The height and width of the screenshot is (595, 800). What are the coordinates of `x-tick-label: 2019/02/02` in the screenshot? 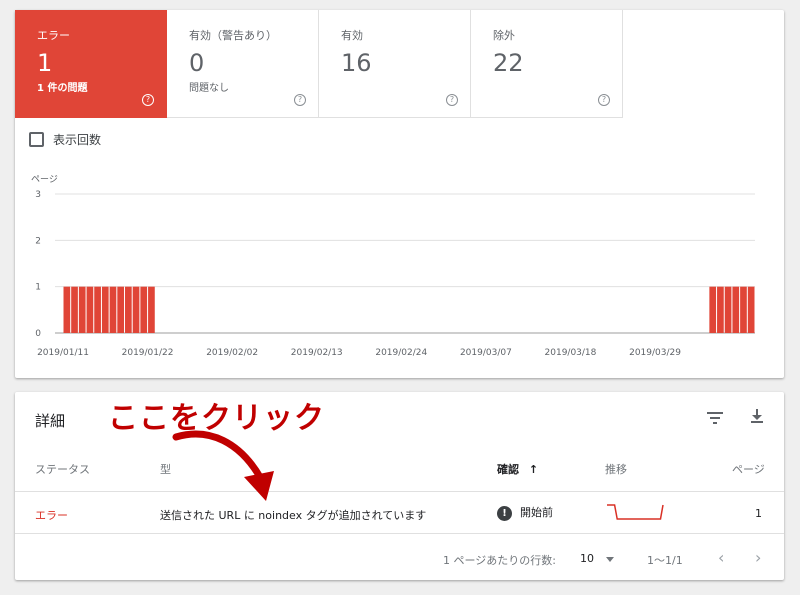 It's located at (232, 353).